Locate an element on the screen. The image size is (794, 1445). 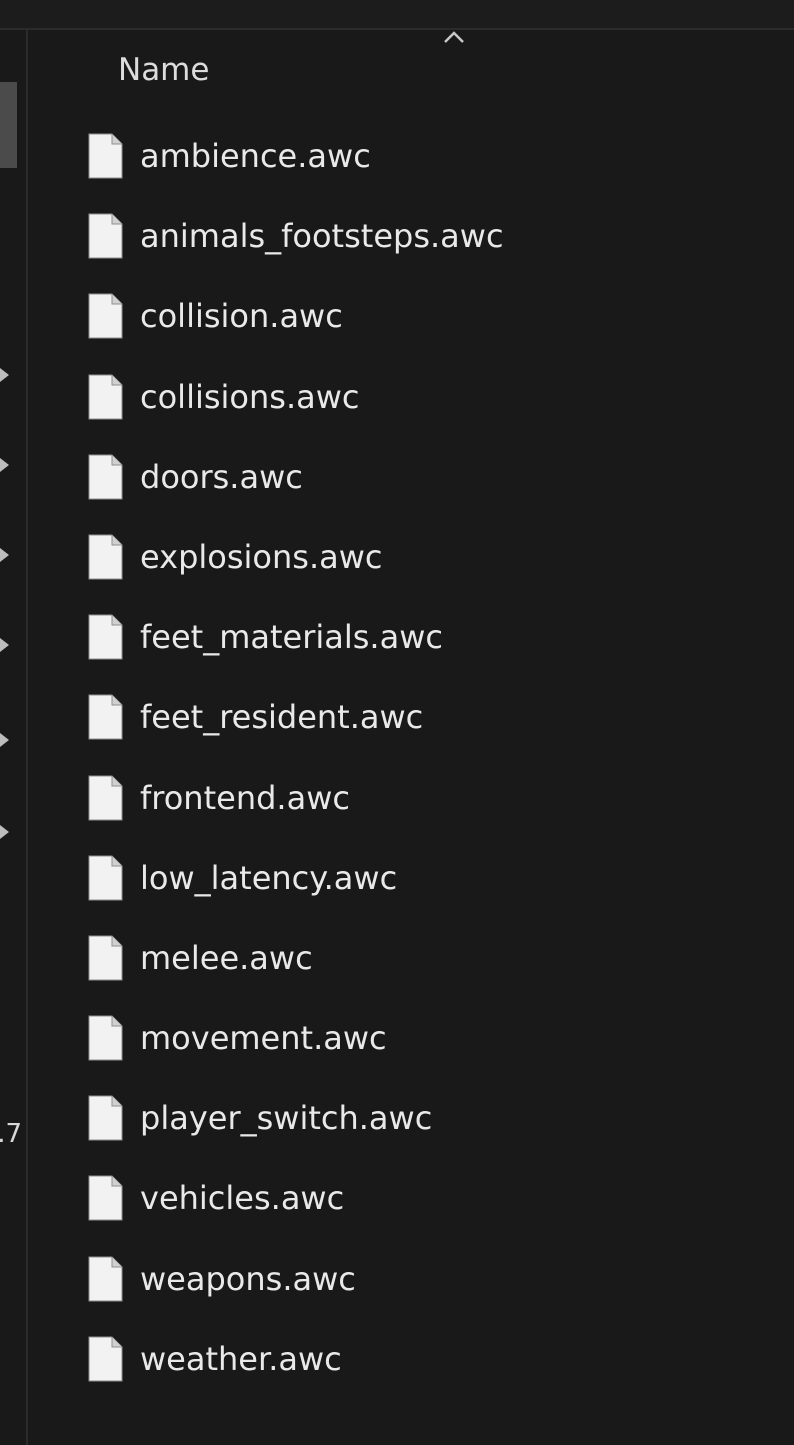
navigation-pane: 7. is located at coordinates (13, 737).